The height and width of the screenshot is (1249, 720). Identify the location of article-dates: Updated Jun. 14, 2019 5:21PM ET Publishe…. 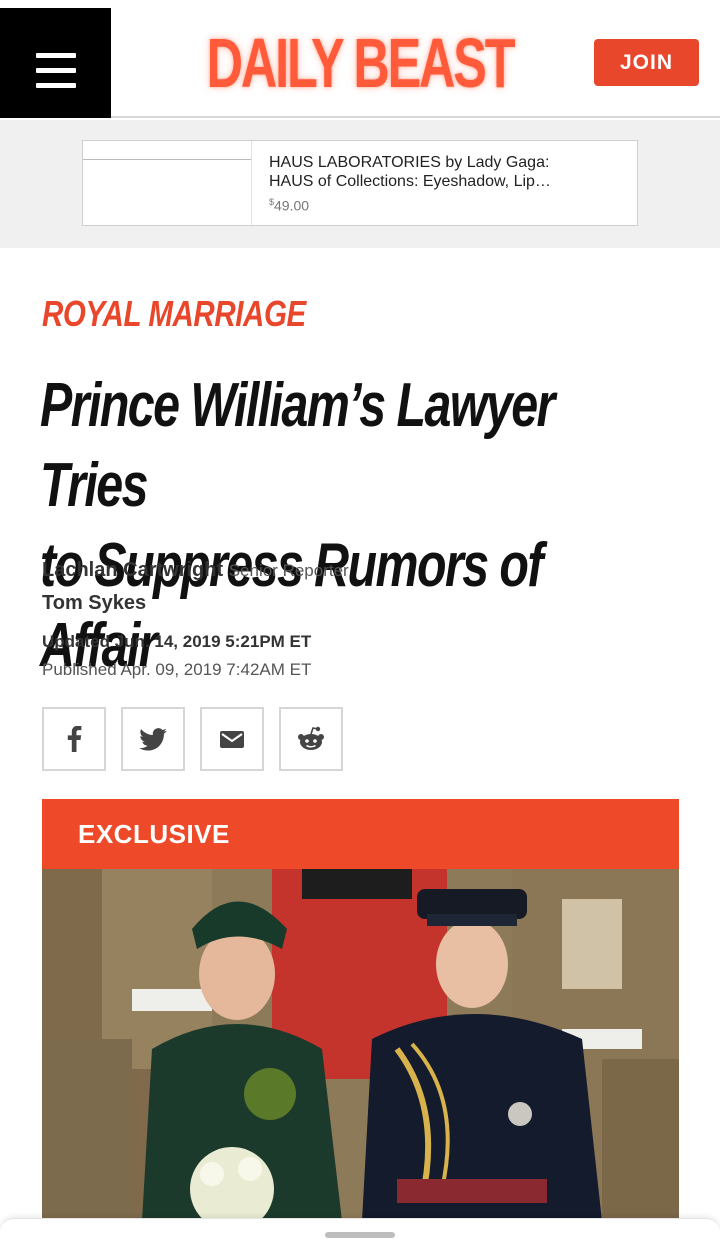
(176, 656).